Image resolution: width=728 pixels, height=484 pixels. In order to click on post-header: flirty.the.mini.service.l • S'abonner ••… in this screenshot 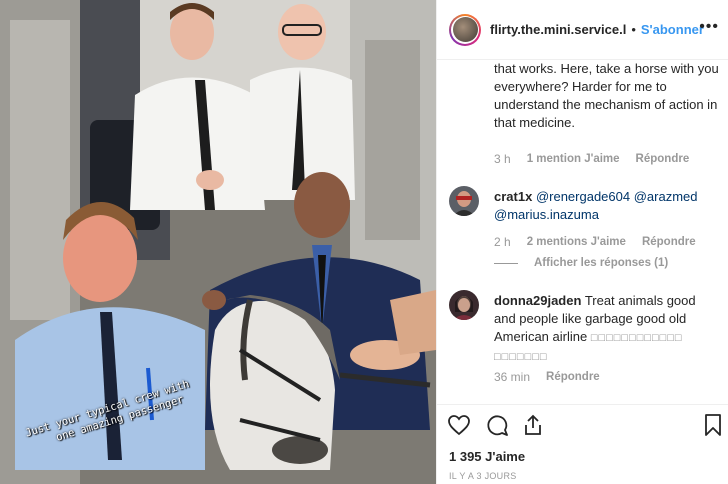, I will do `click(582, 30)`.